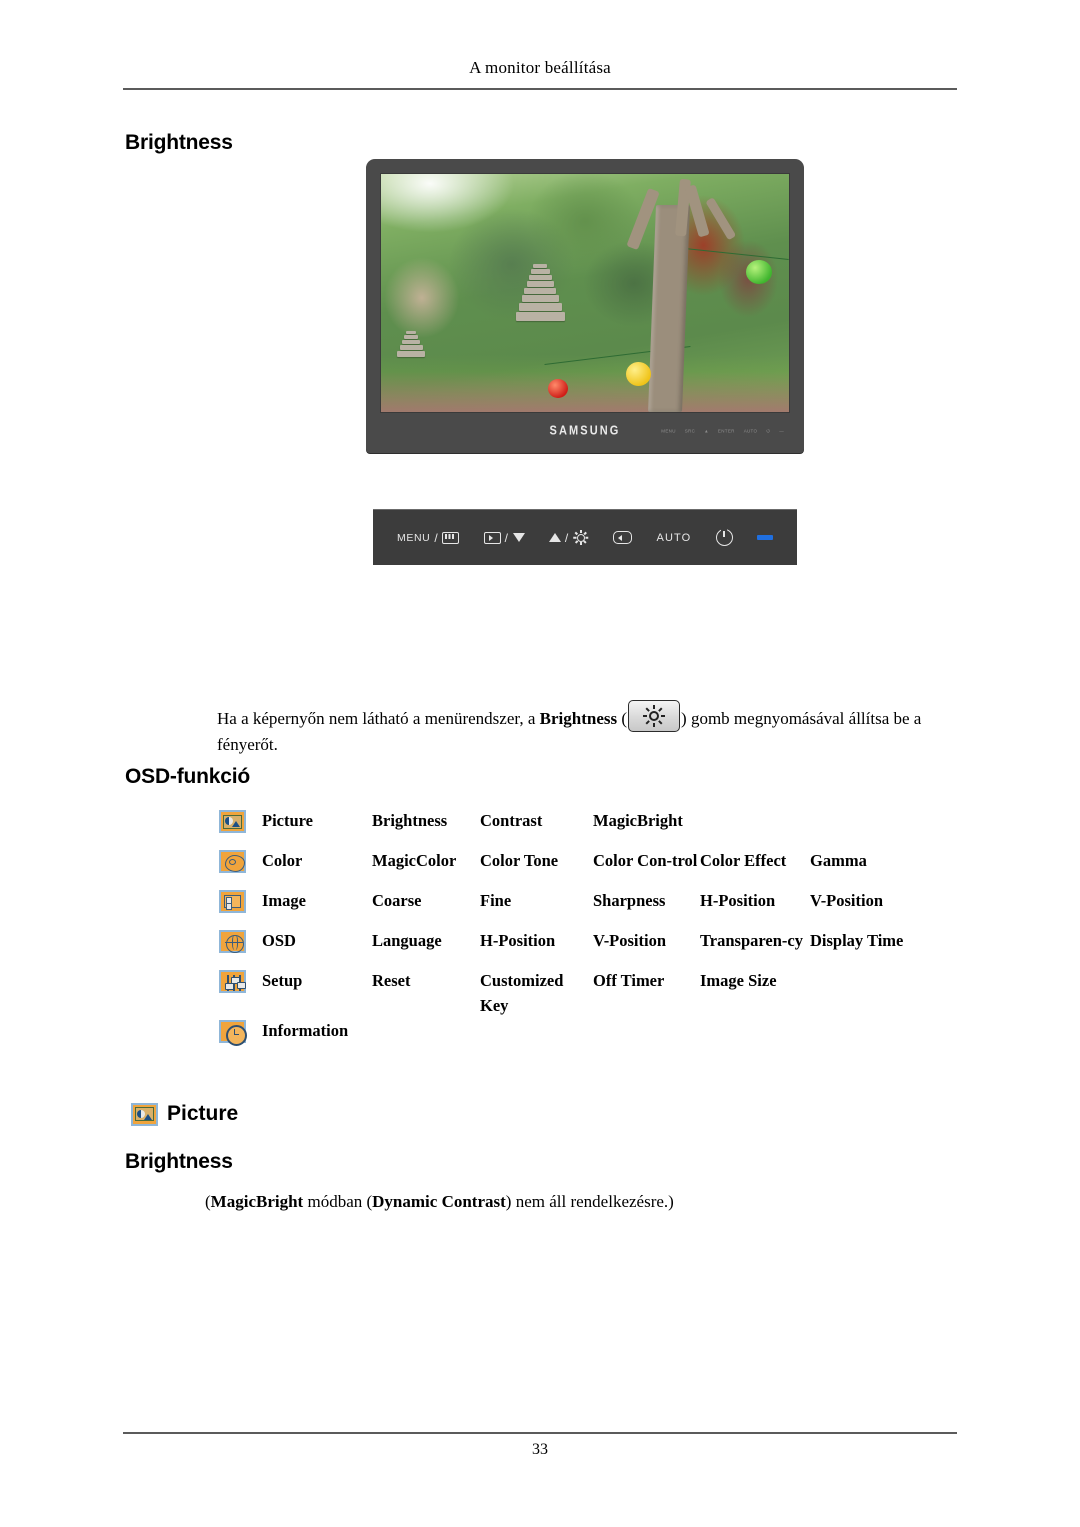 This screenshot has width=1080, height=1527. What do you see at coordinates (232, 861) in the screenshot?
I see `color-icon` at bounding box center [232, 861].